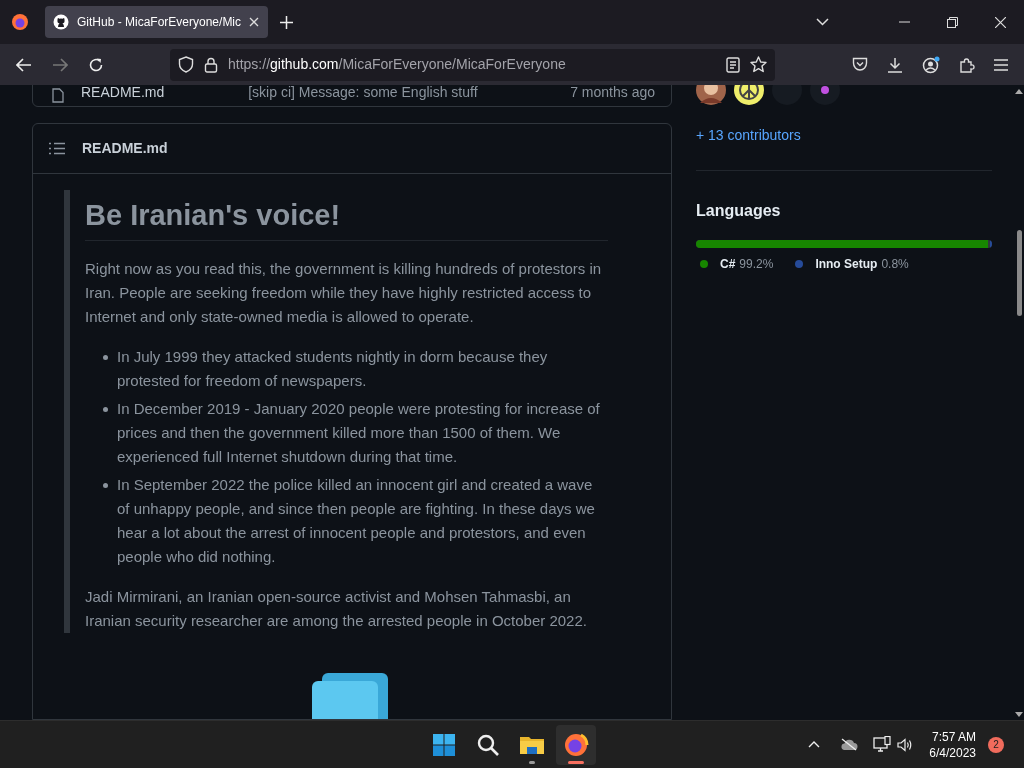  Describe the element at coordinates (844, 135) in the screenshot. I see `contributors-link: + 13 contributors` at that location.